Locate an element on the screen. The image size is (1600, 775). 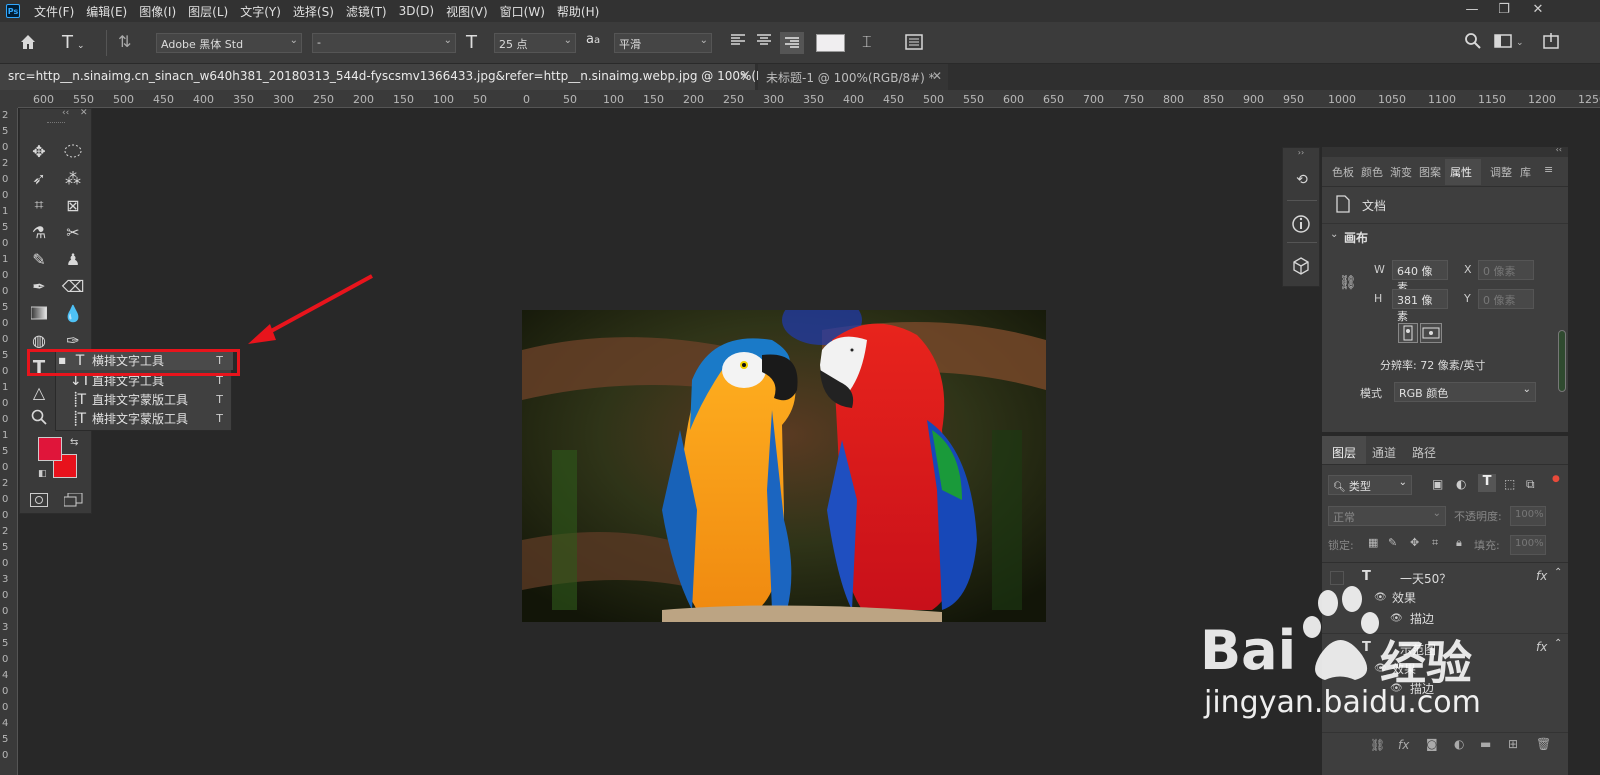
text-color-swatch is located at coordinates (830, 43).